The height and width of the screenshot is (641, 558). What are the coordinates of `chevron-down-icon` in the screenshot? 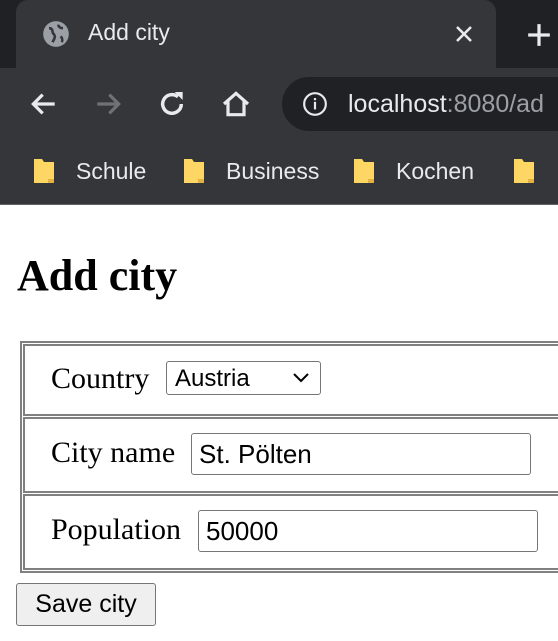 It's located at (301, 378).